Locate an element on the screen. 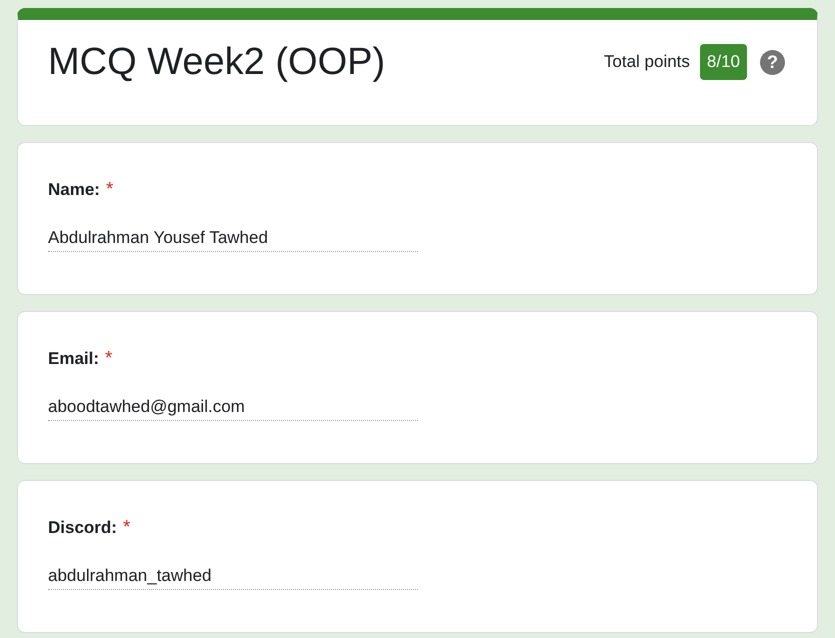 This screenshot has width=835, height=638. answer-field: abdulrahman_tawhed is located at coordinates (233, 576).